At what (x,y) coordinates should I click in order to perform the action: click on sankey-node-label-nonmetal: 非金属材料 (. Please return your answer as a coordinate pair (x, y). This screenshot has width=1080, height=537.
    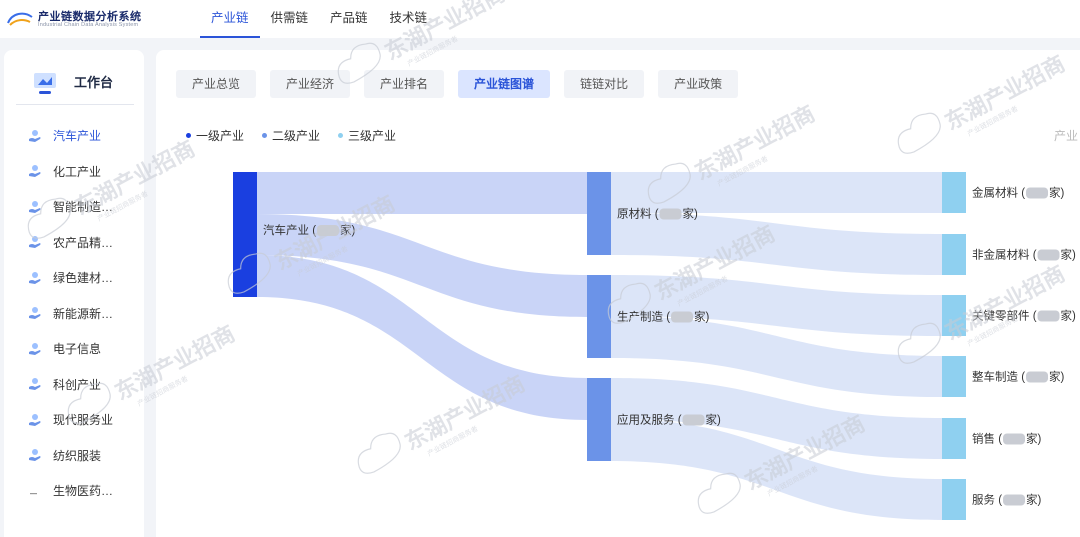
    Looking at the image, I should click on (1004, 255).